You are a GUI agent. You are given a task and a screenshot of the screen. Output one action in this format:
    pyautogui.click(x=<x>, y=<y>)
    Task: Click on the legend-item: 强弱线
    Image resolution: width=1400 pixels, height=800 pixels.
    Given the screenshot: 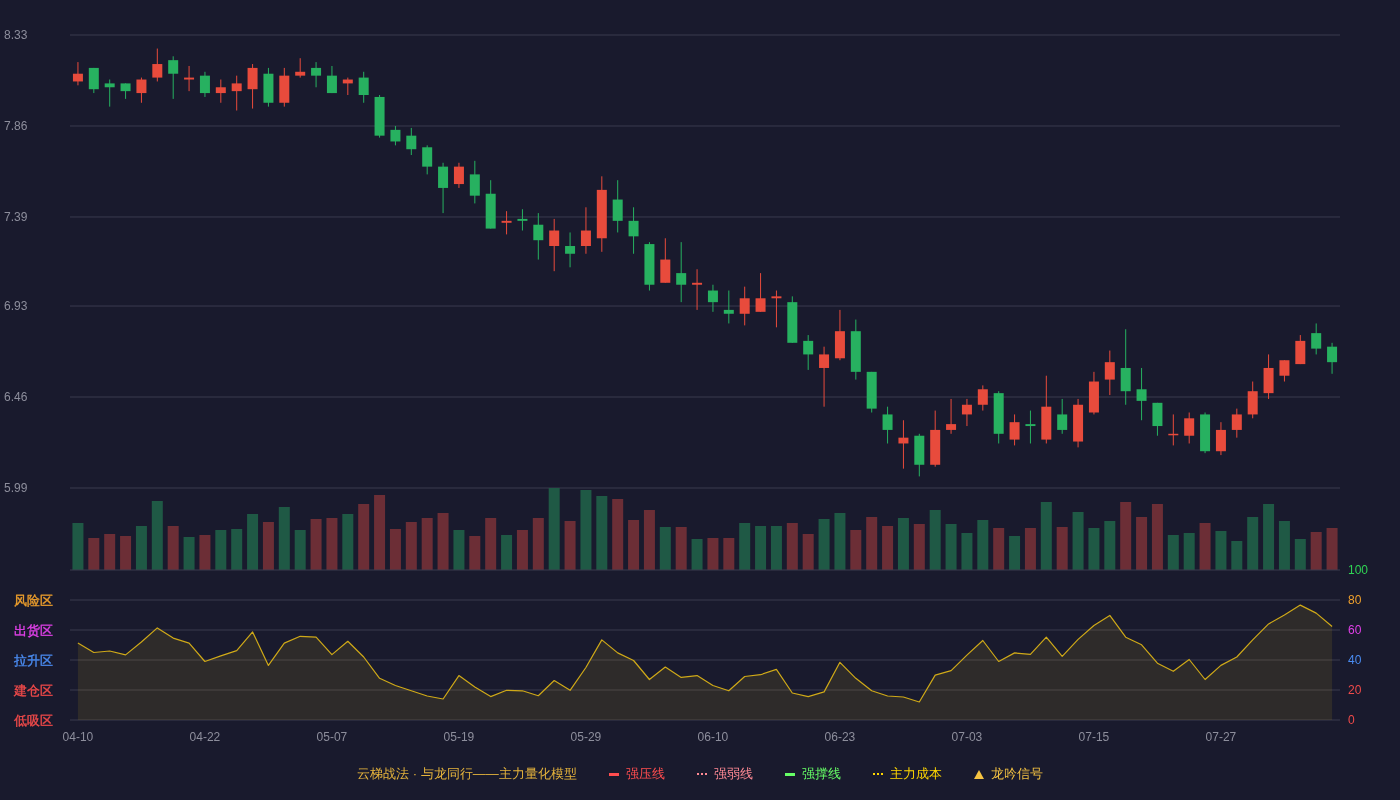 What is the action you would take?
    pyautogui.click(x=724, y=774)
    